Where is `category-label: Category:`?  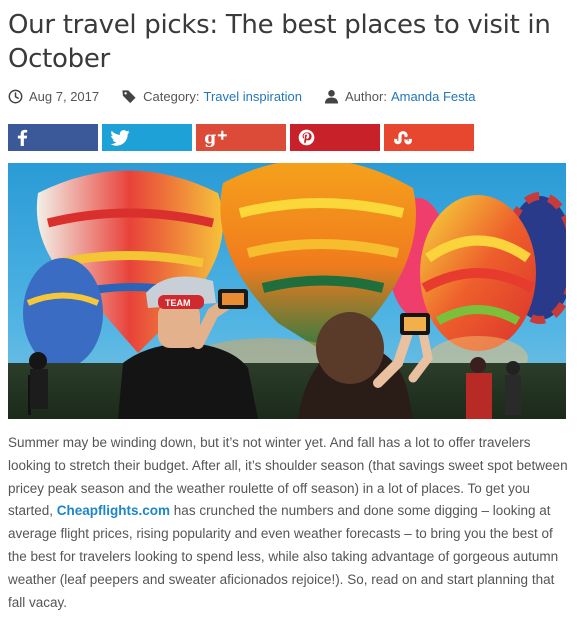 category-label: Category: is located at coordinates (171, 96).